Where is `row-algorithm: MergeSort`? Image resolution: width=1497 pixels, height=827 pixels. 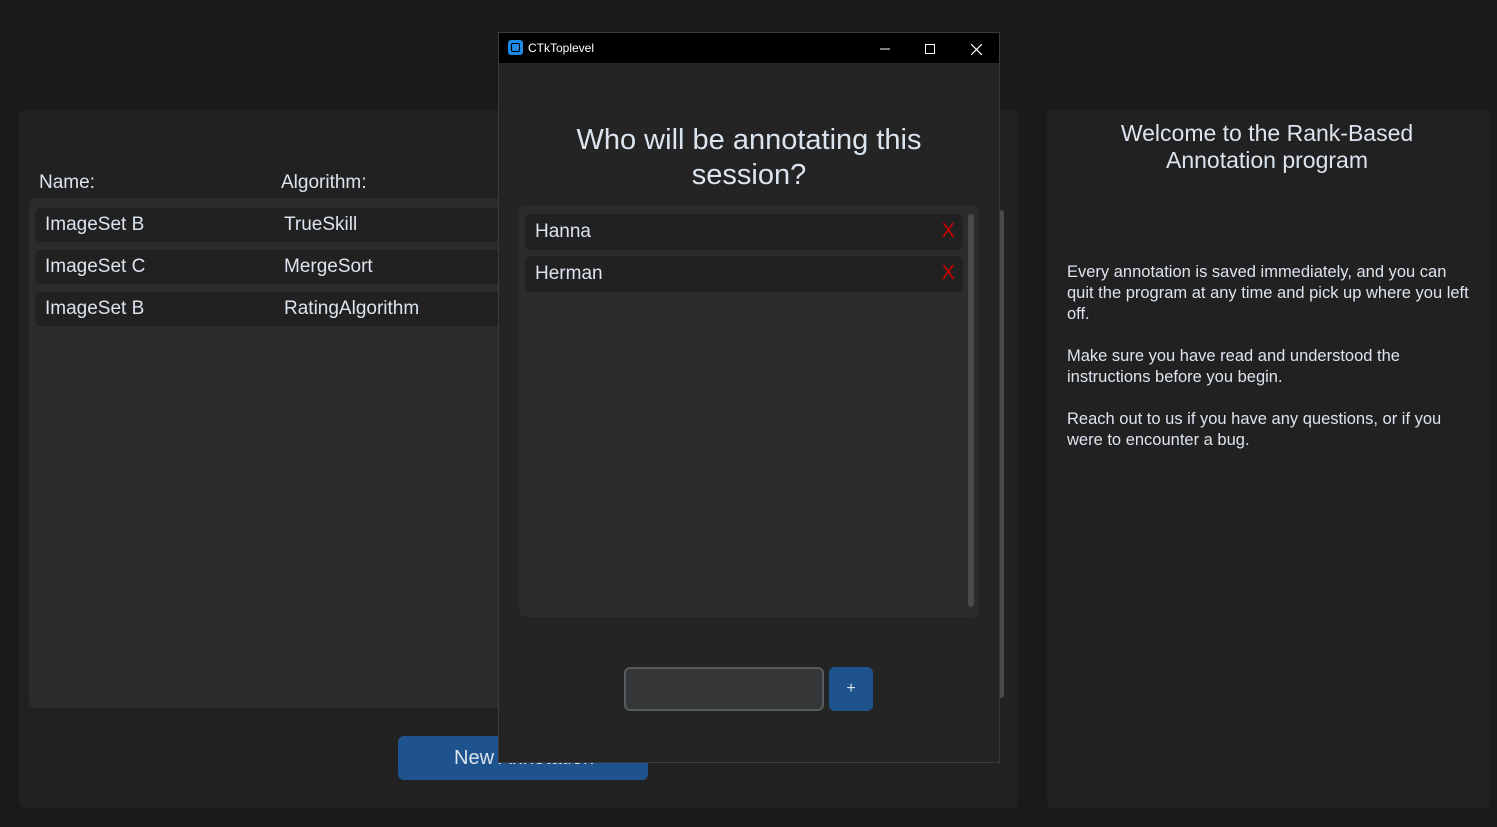
row-algorithm: MergeSort is located at coordinates (328, 266).